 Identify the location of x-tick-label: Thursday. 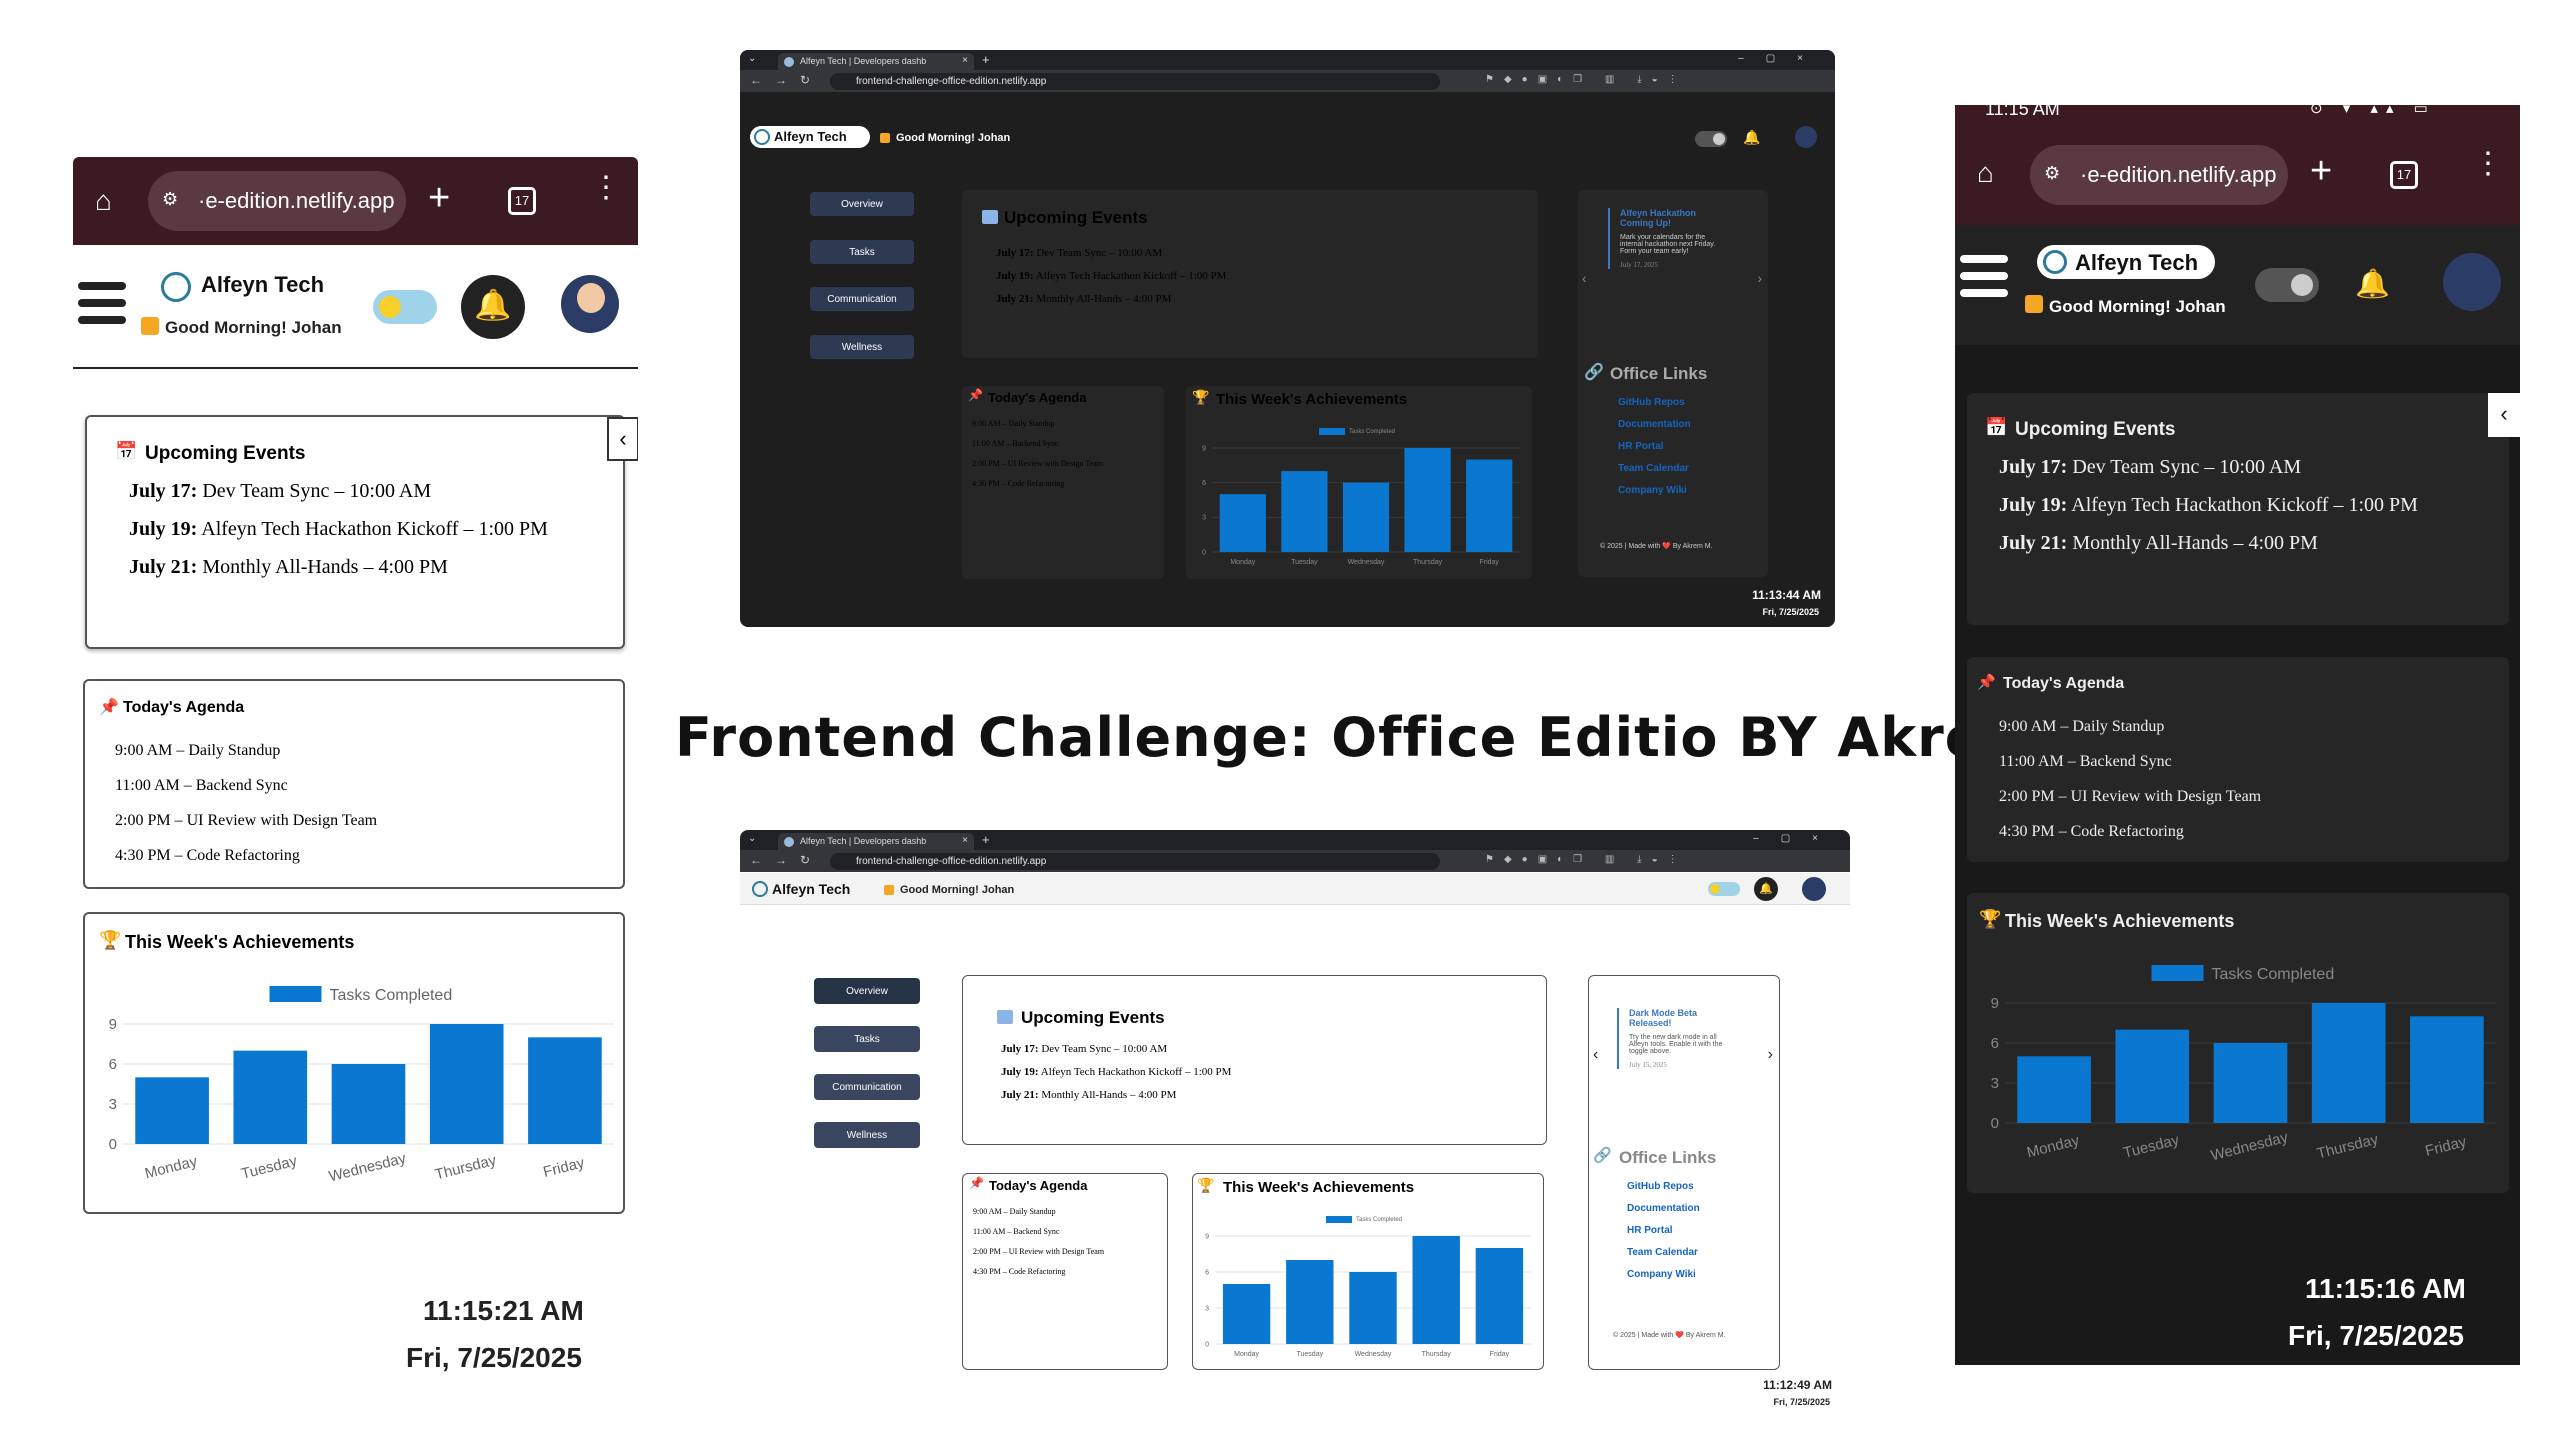
(1428, 562).